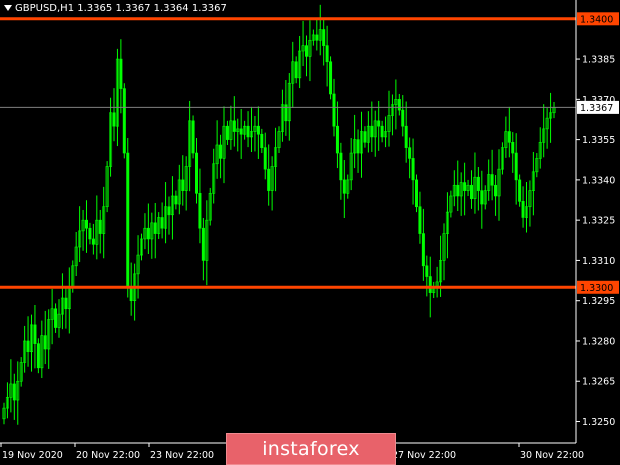  I want to click on watermark-logo: instaforex, so click(311, 449).